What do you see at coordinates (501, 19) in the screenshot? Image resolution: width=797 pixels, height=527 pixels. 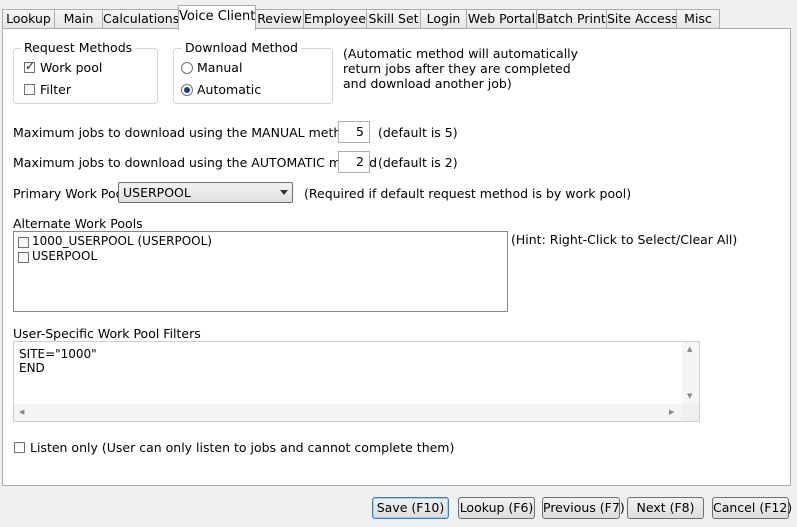 I see `tab-web-portal: Web Portal` at bounding box center [501, 19].